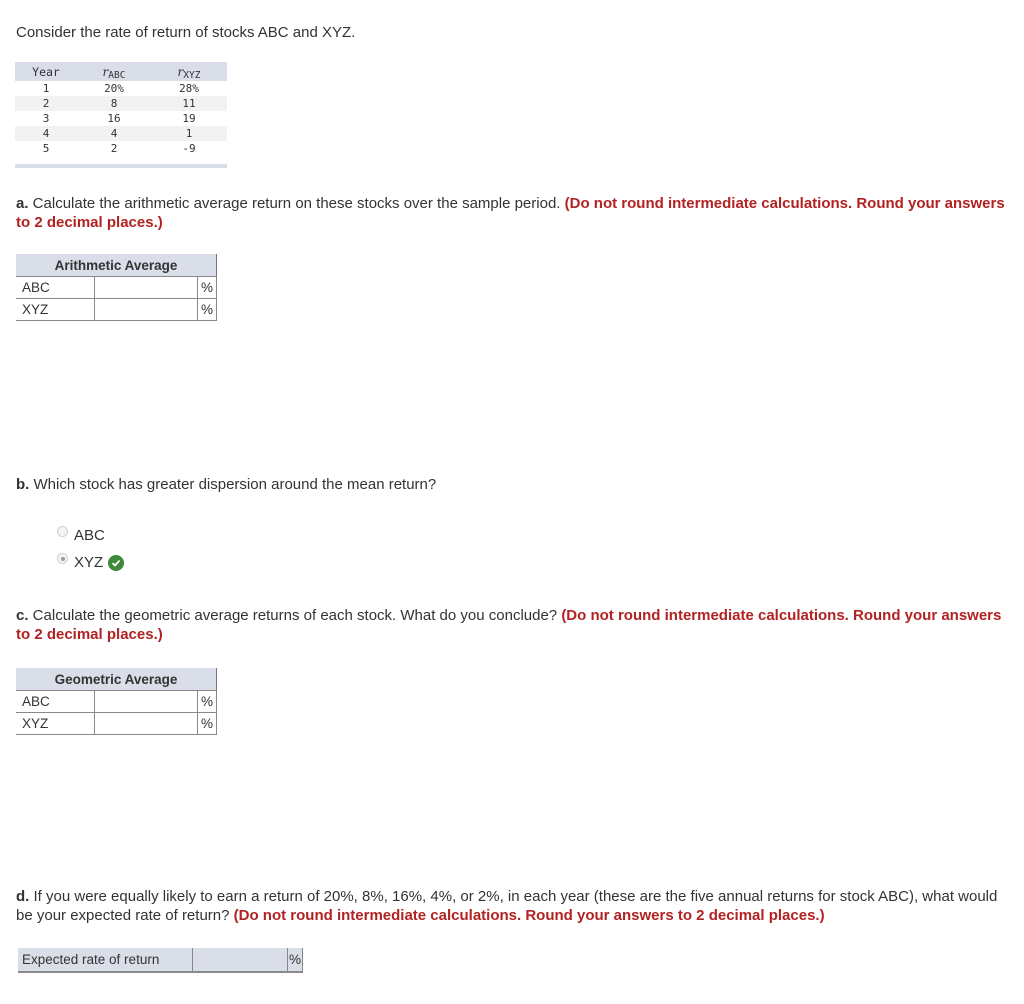 The height and width of the screenshot is (1004, 1024). Describe the element at coordinates (116, 562) in the screenshot. I see `check-circle-icon` at that location.